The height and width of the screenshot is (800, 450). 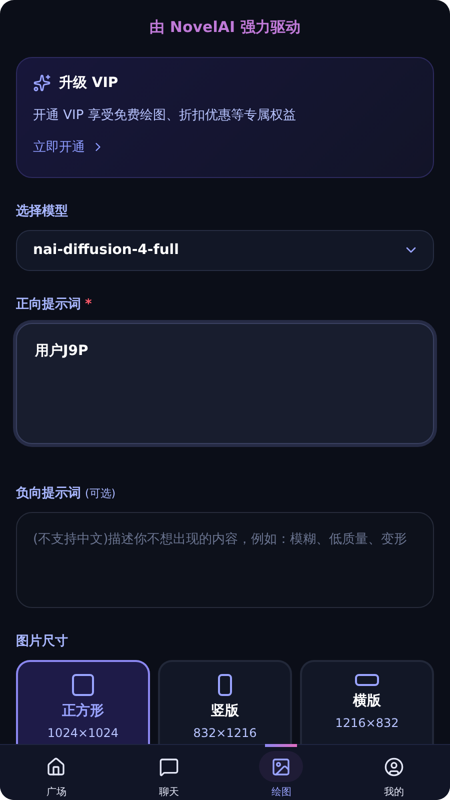 What do you see at coordinates (165, 115) in the screenshot?
I see `vip-description: 开通 VIP 享受免费绘图、折扣优惠等专属权益` at bounding box center [165, 115].